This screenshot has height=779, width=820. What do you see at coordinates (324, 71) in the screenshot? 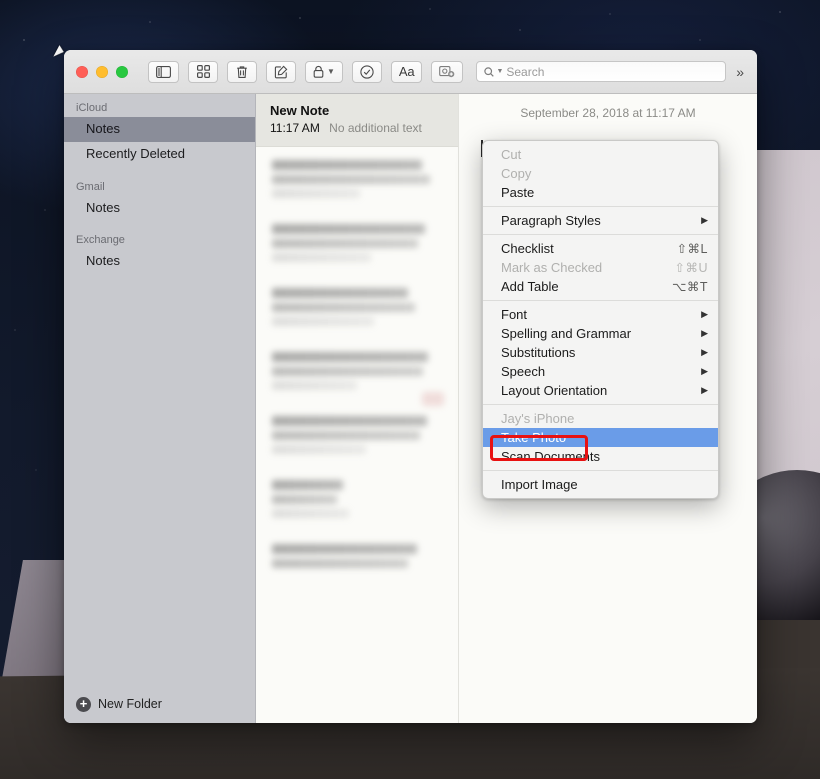
I see `lock-note-button: ▼` at bounding box center [324, 71].